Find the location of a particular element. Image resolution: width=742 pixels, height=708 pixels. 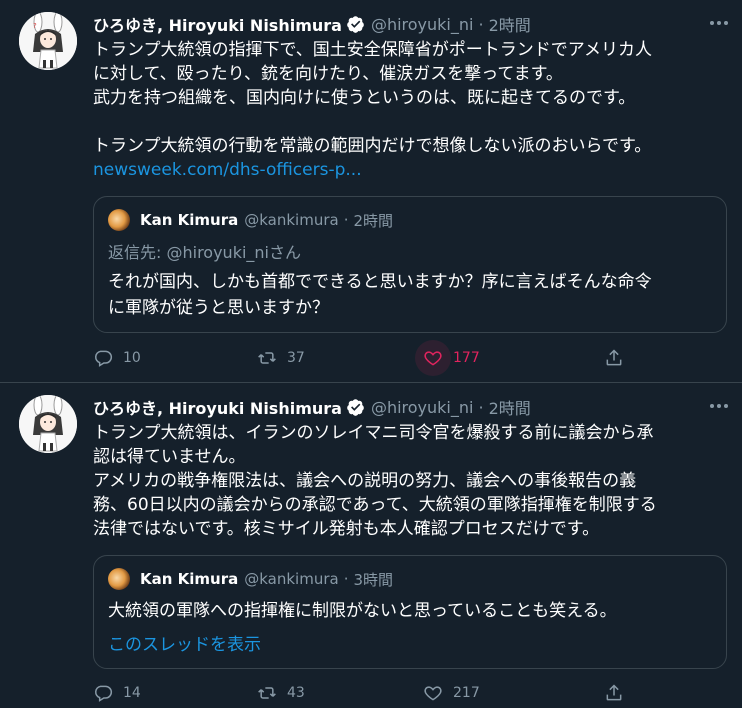

tweet-text-line is located at coordinates (407, 122).